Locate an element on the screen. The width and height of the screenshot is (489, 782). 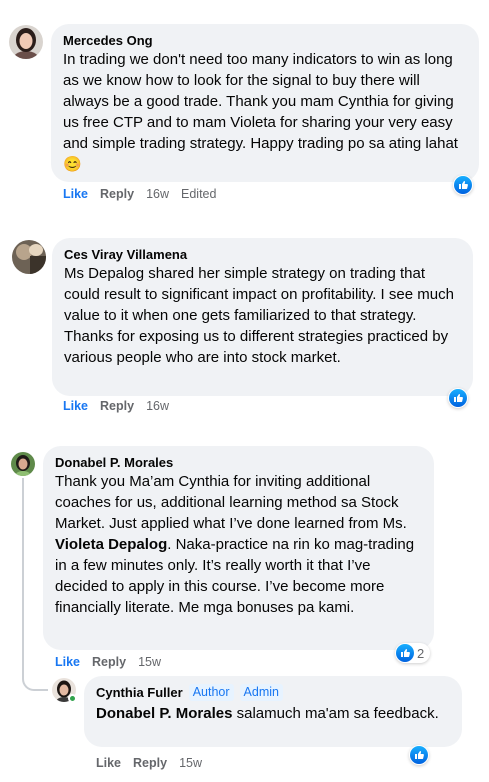
comment-actions: Like Reply 15w is located at coordinates (108, 662).